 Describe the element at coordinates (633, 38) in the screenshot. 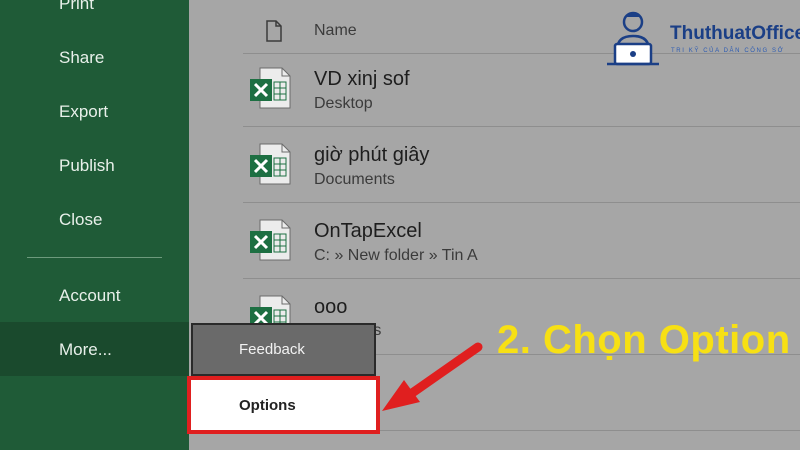

I see `person-laptop-icon` at that location.